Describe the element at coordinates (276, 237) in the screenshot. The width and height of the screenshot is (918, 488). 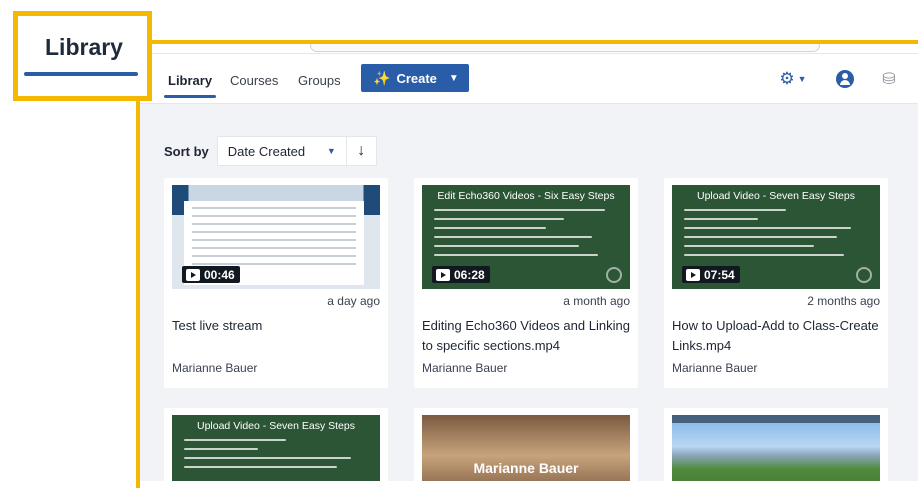
I see `media-thumbnail: 00:46` at that location.